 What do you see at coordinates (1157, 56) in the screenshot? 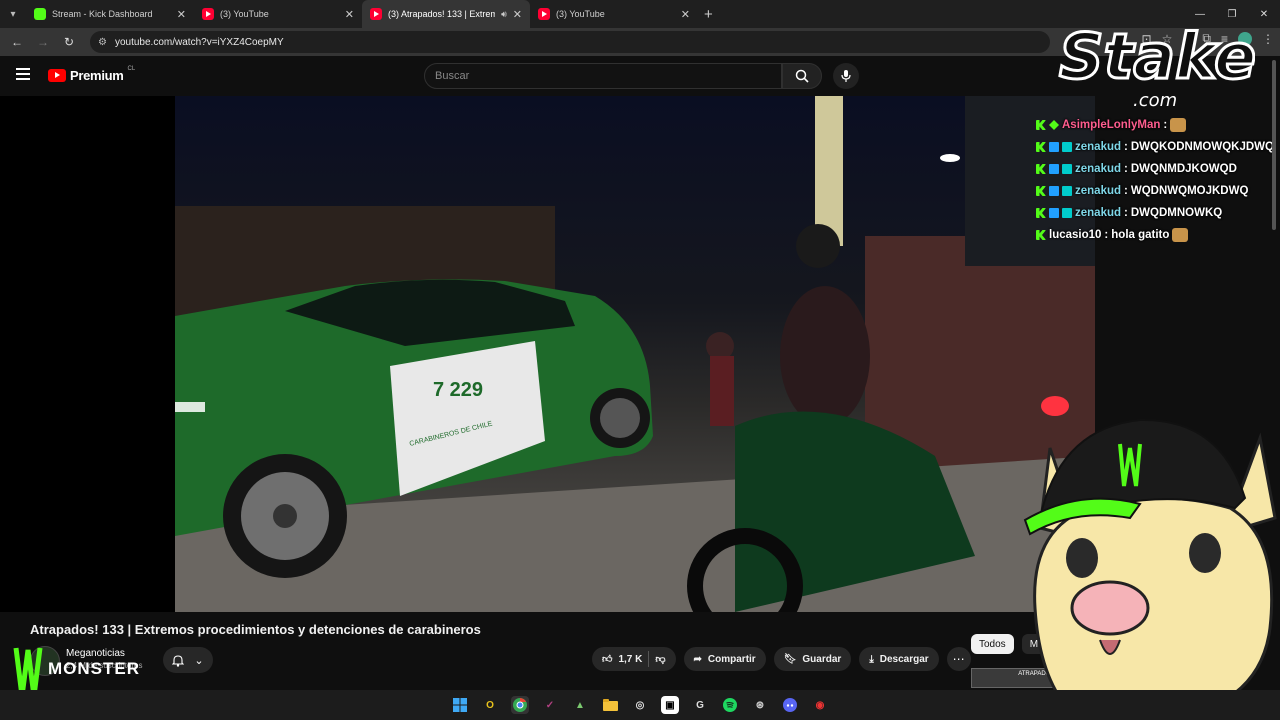
I see `stake-text: Stake` at bounding box center [1157, 56].